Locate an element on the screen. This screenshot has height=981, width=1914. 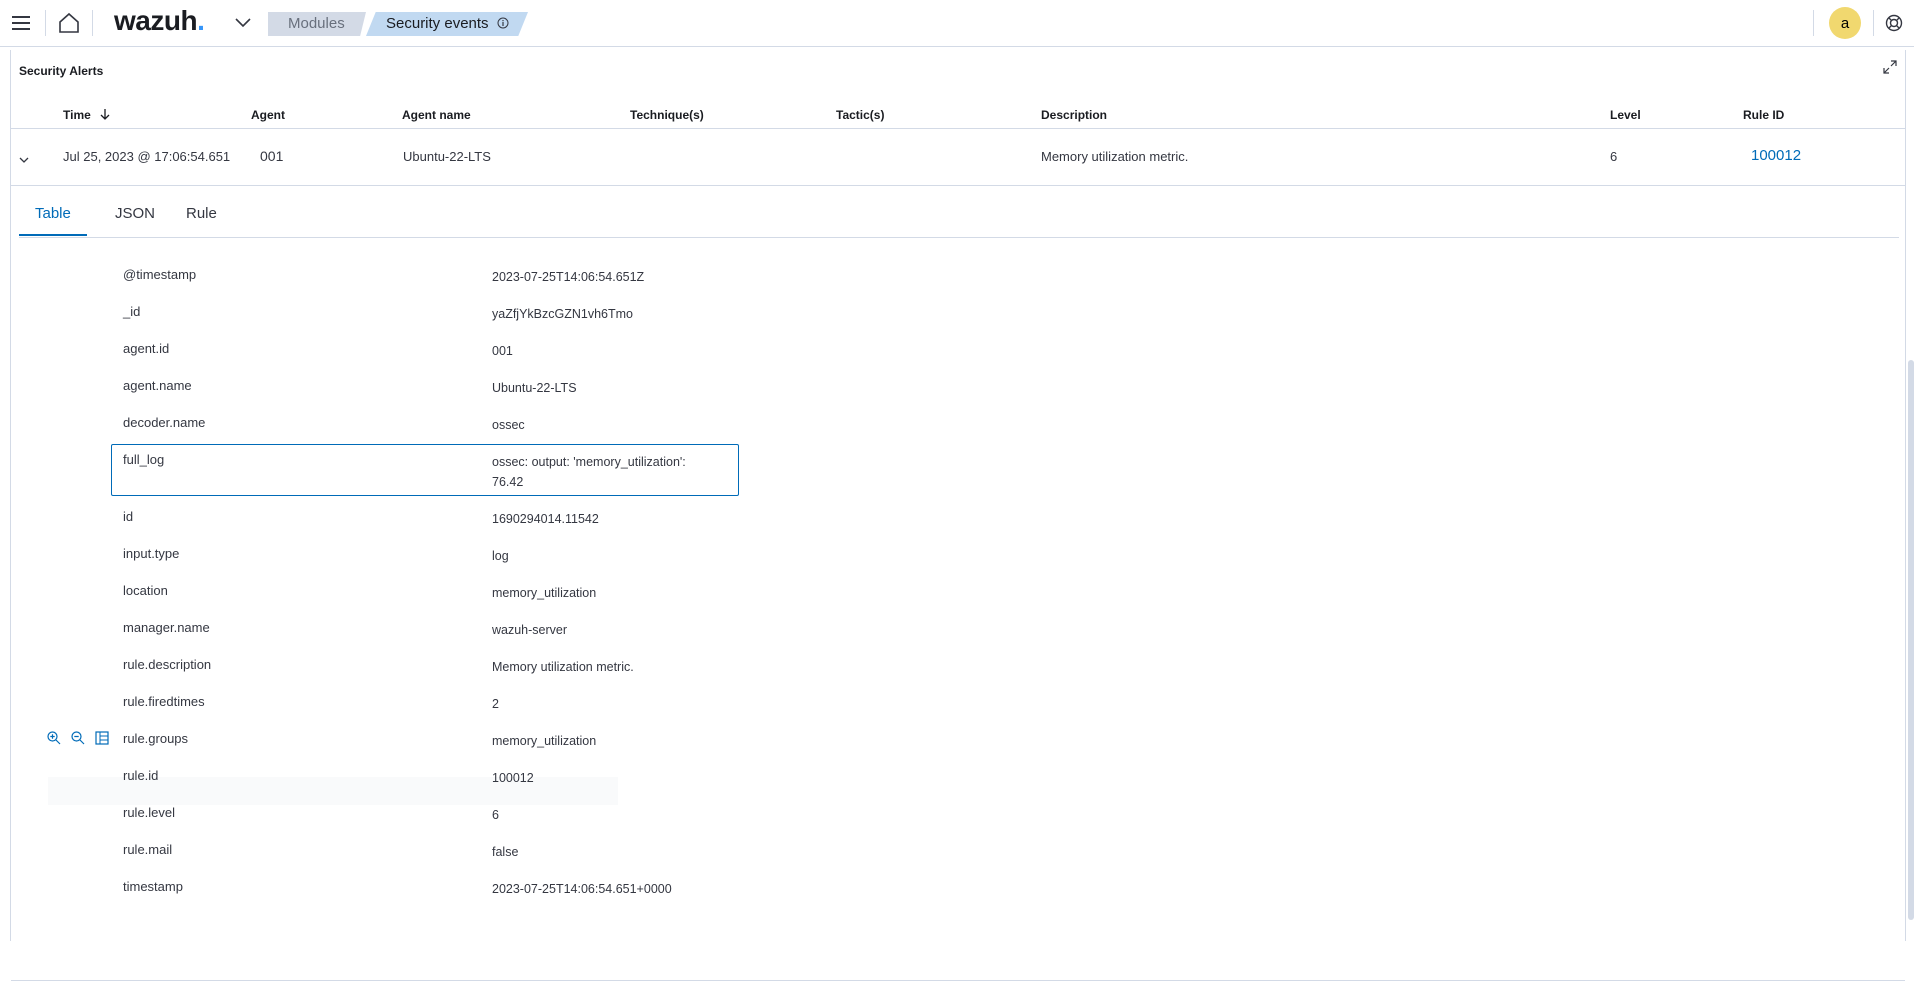
cell-time: Jul 25, 2023 @ 17:06:54.651 is located at coordinates (147, 156).